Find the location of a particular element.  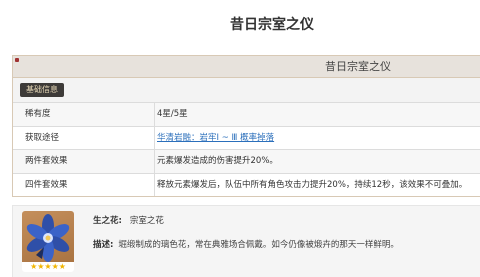

infobox-header: 昔日宗室之仪 is located at coordinates (246, 67).